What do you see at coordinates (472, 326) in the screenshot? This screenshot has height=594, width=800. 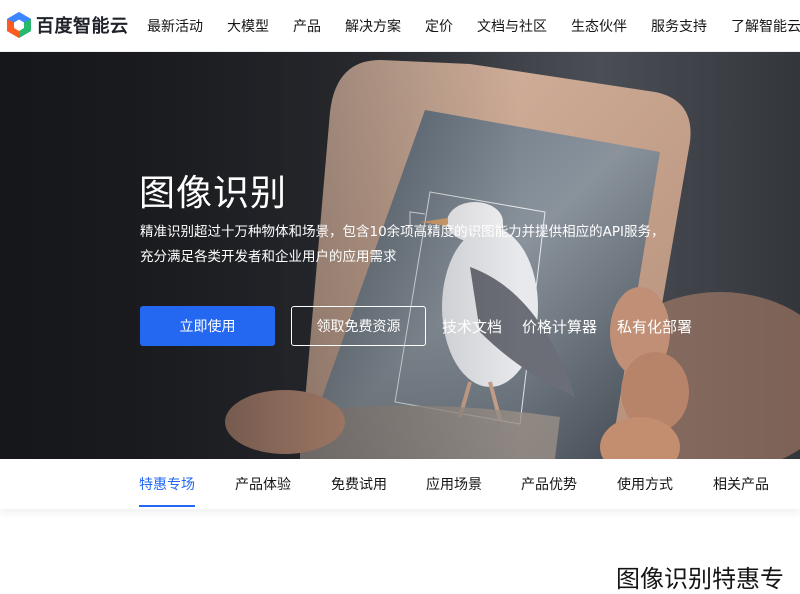 I see `tech-docs-link: 技术文档` at bounding box center [472, 326].